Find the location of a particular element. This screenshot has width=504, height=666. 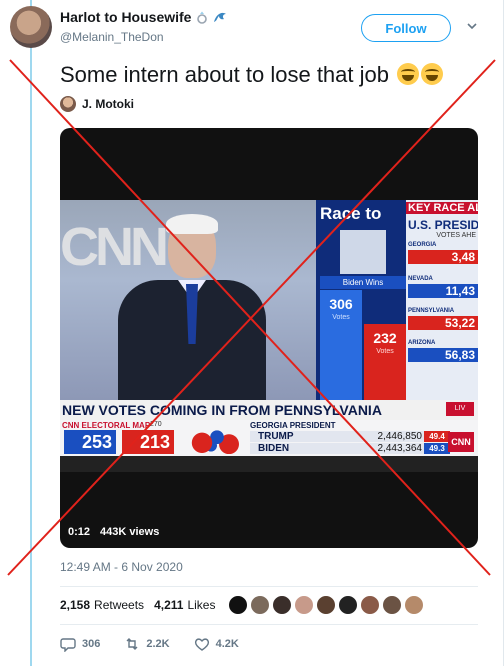

retweet-icon is located at coordinates (132, 644).